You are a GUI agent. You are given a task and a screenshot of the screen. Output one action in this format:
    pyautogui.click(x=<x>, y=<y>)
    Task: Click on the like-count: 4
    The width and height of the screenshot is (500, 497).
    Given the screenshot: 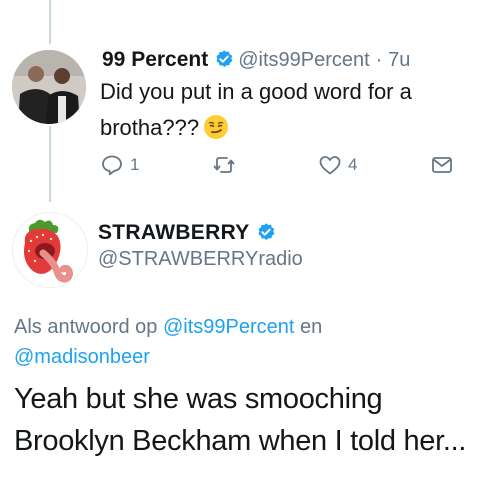 What is the action you would take?
    pyautogui.click(x=353, y=164)
    